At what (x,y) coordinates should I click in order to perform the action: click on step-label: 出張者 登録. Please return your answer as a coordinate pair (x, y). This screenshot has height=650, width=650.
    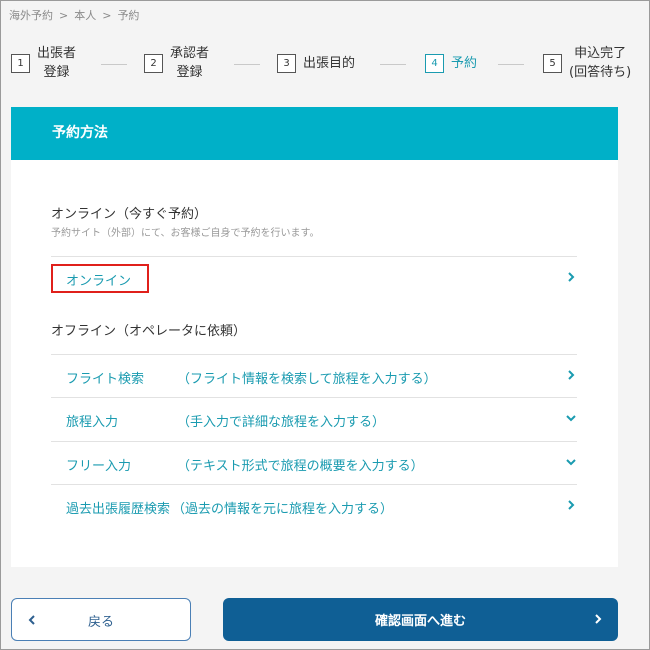
    Looking at the image, I should click on (56, 63).